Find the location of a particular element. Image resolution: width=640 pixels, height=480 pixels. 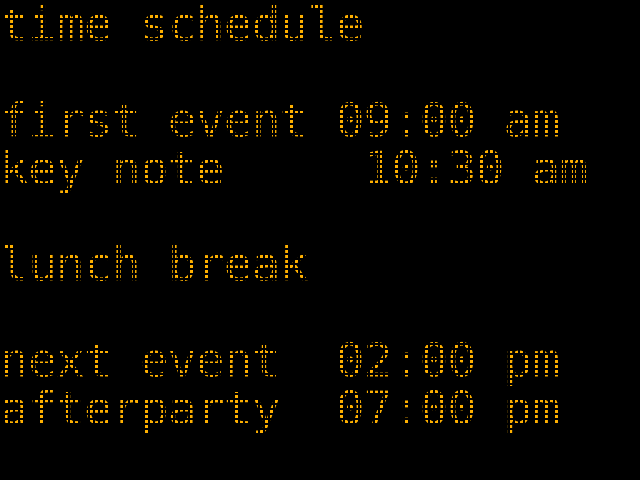

schedule-row-afterparty: afterparty 07:00 pm is located at coordinates (280, 409).